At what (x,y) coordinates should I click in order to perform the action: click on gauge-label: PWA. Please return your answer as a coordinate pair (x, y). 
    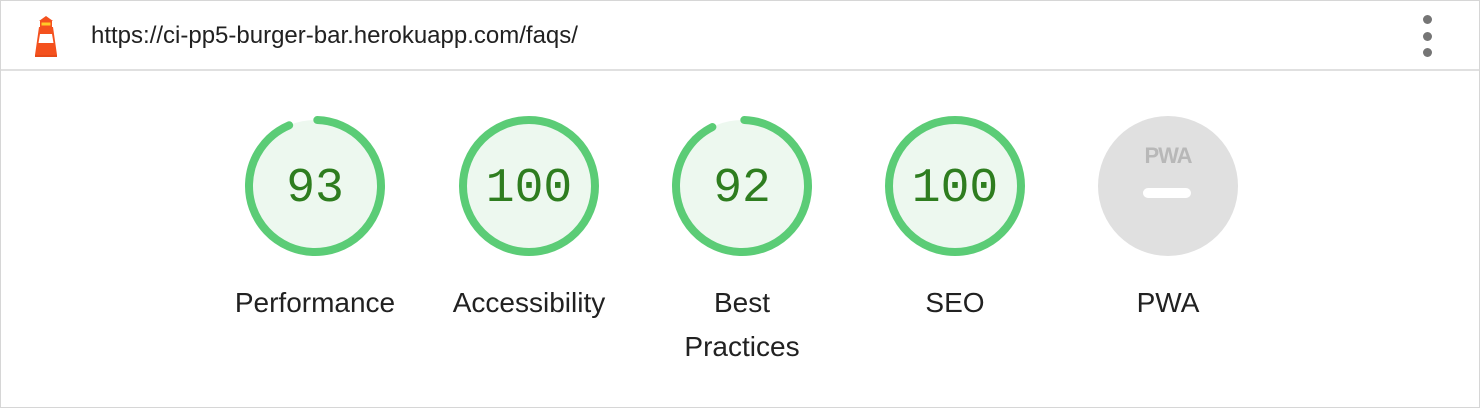
    Looking at the image, I should click on (1168, 302).